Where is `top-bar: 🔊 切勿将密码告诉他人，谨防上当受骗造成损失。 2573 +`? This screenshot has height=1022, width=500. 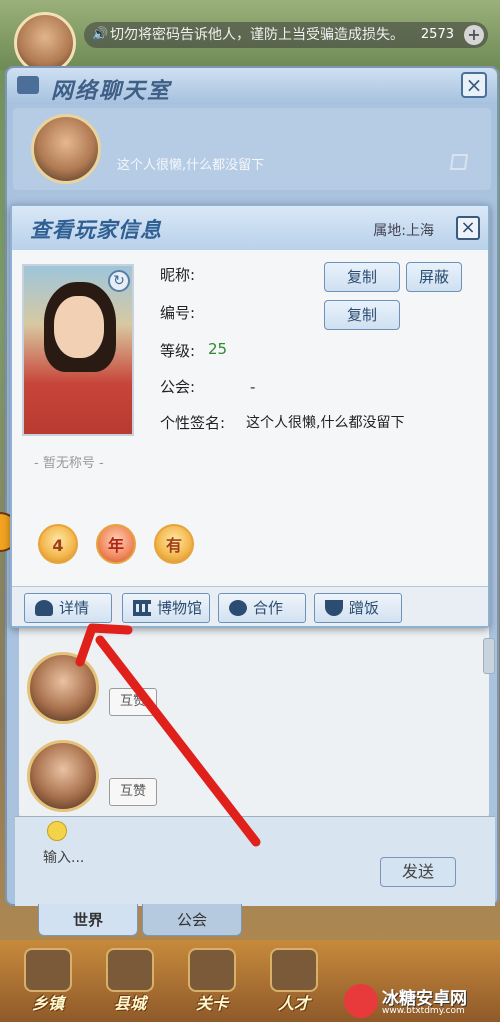
top-bar: 🔊 切勿将密码告诉他人，谨防上当受骗造成损失。 2573 + is located at coordinates (250, 37).